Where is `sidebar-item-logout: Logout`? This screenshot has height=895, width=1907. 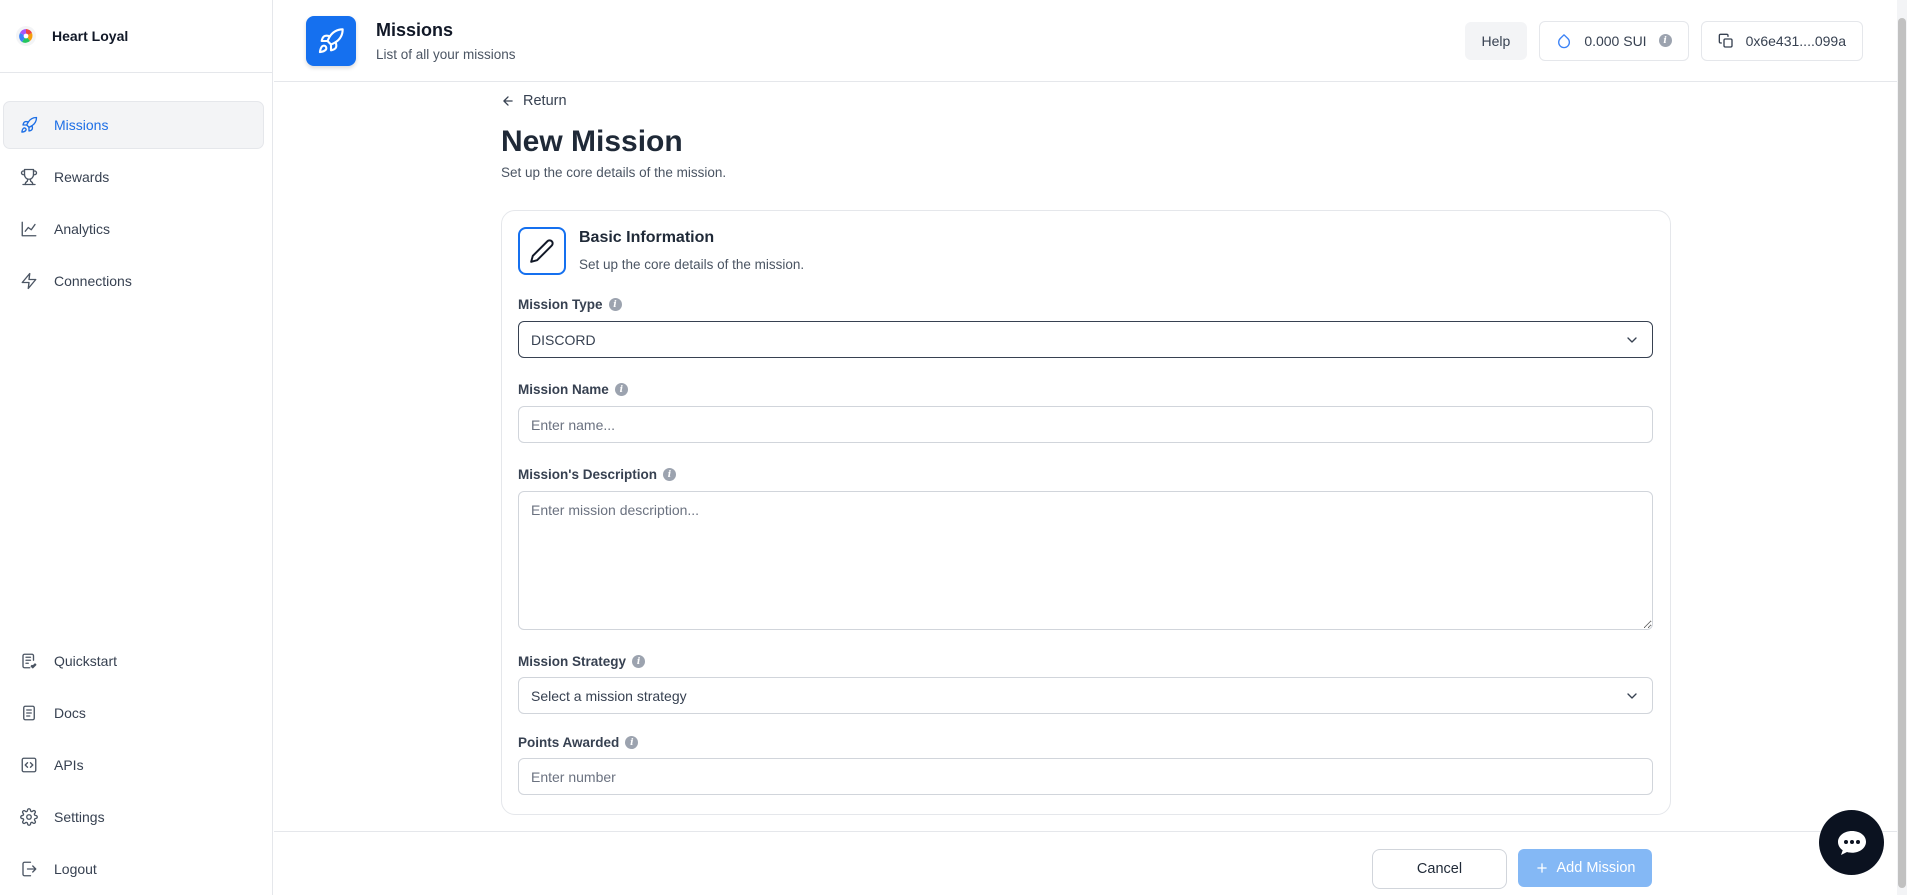 sidebar-item-logout: Logout is located at coordinates (133, 869).